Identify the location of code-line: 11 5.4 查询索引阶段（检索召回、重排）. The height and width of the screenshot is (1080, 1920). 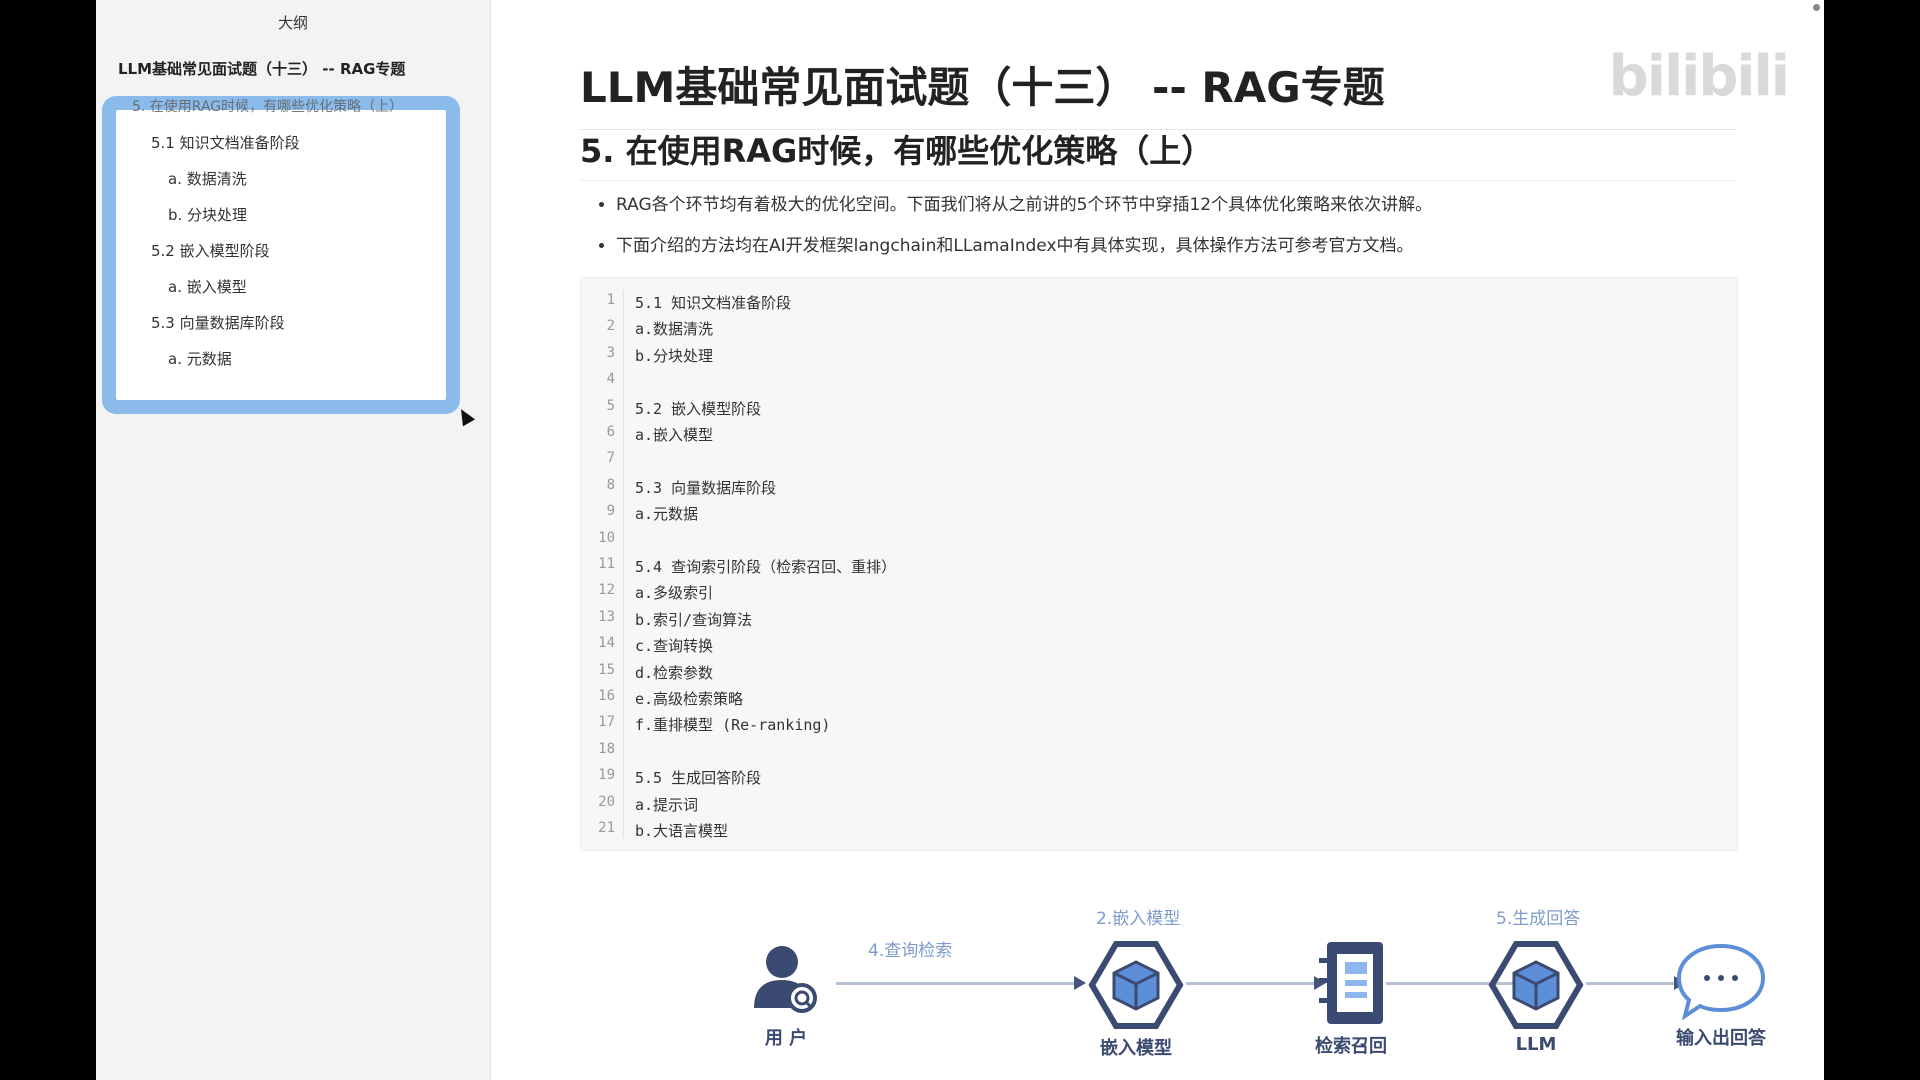
(1156, 569).